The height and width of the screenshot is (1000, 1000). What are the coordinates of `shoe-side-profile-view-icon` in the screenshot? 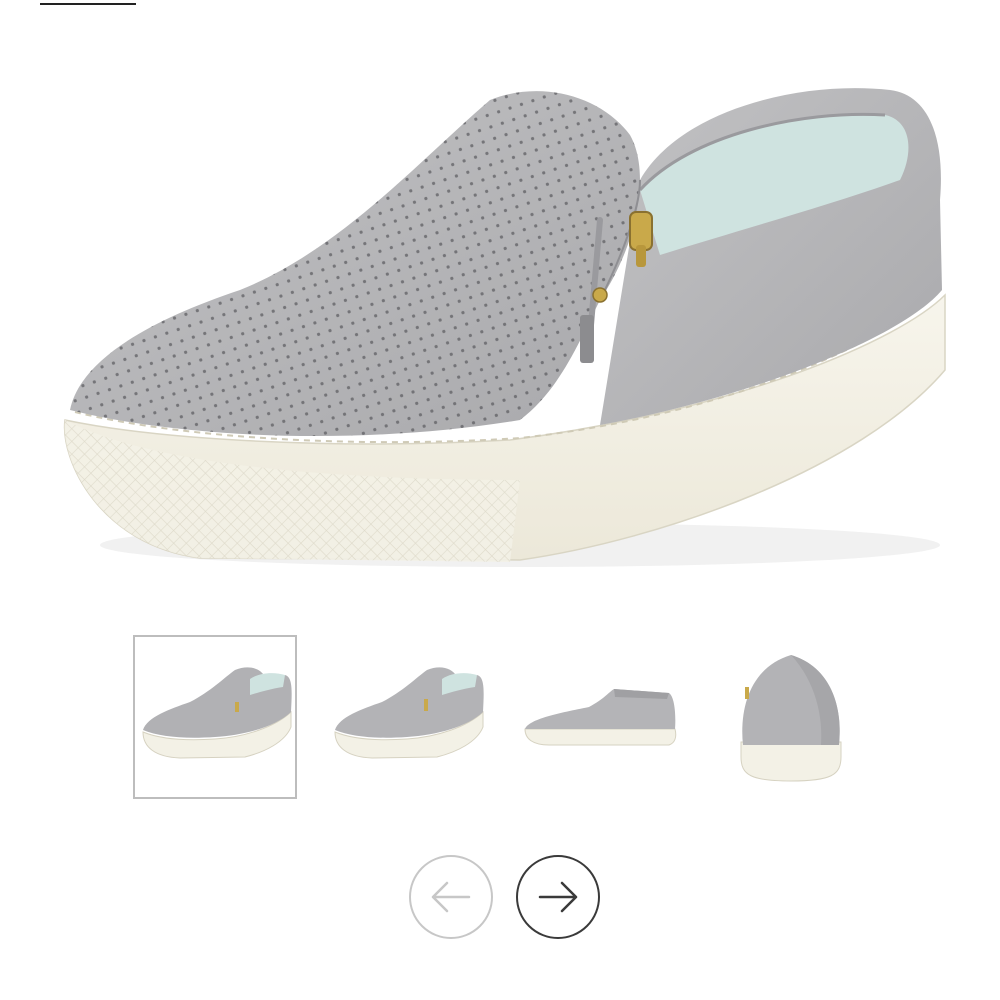 It's located at (600, 717).